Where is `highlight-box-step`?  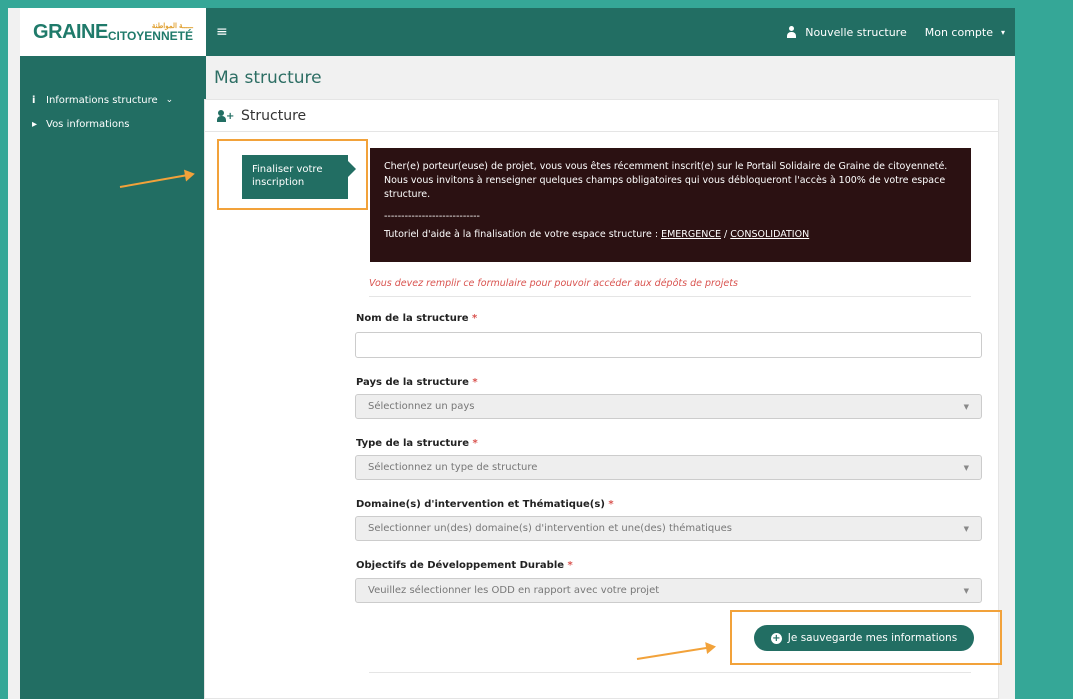
highlight-box-step is located at coordinates (292, 174).